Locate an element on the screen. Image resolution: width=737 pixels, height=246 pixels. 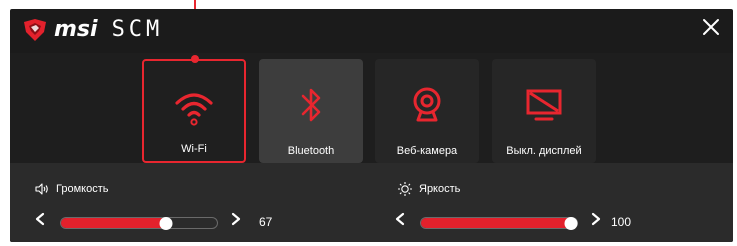
brightness-icon is located at coordinates (405, 189).